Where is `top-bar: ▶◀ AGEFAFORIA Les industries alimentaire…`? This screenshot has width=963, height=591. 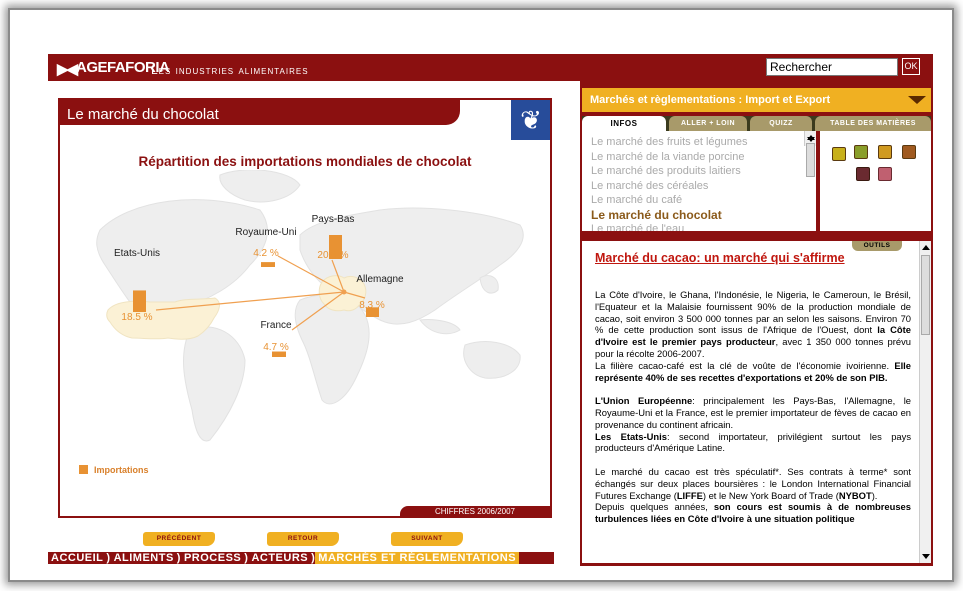
top-bar: ▶◀ AGEFAFORIA Les industries alimentaire… is located at coordinates (490, 67).